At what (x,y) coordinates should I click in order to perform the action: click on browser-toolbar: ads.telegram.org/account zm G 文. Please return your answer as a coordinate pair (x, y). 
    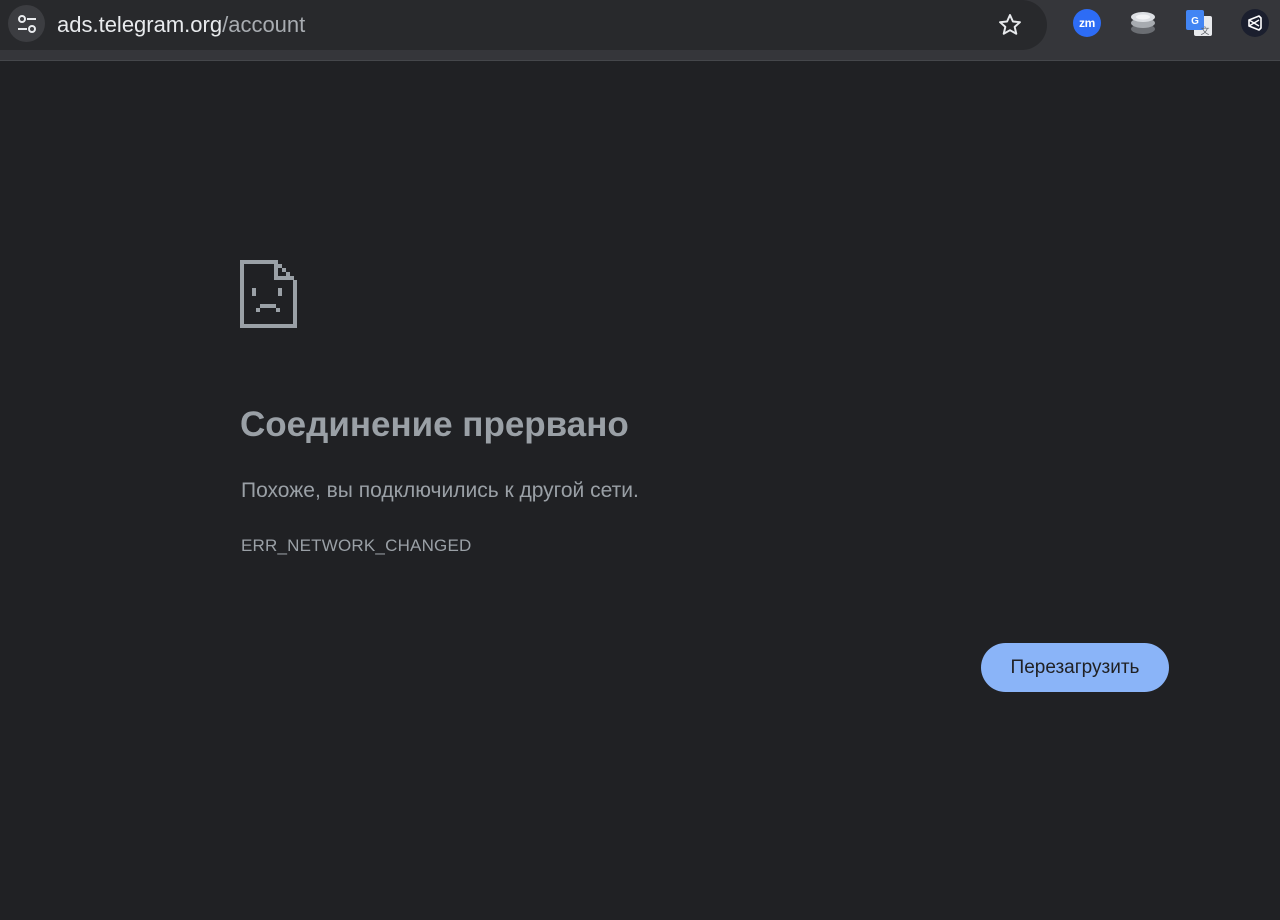
    Looking at the image, I should click on (640, 30).